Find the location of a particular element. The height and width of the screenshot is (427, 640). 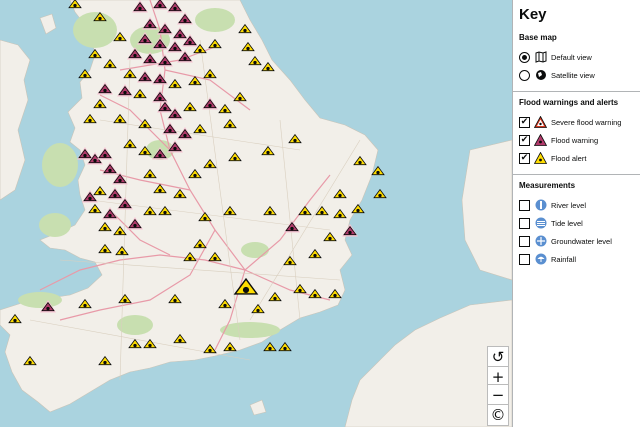

satellite-view-label: Satellite view is located at coordinates (573, 75).